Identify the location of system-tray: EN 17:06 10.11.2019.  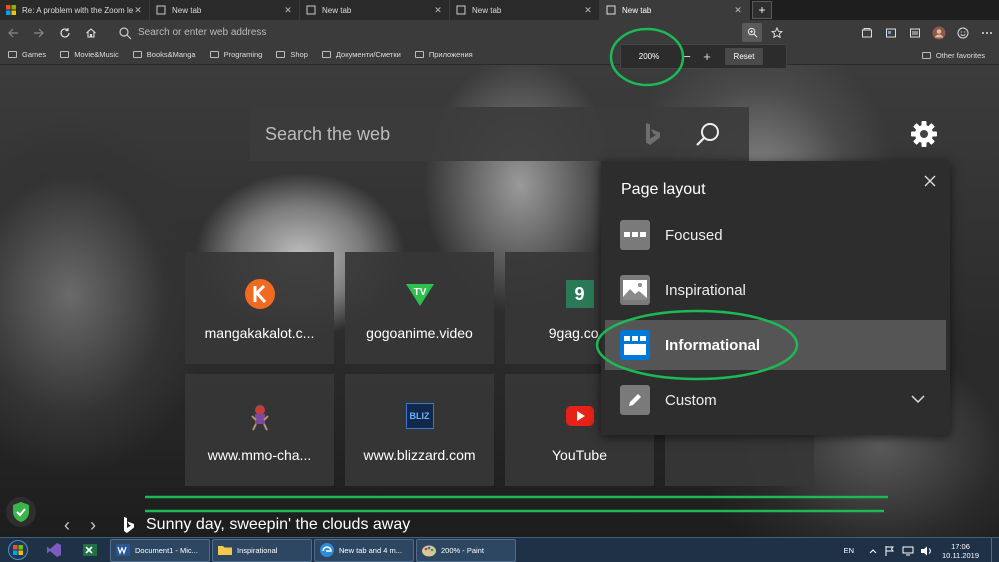
(921, 550).